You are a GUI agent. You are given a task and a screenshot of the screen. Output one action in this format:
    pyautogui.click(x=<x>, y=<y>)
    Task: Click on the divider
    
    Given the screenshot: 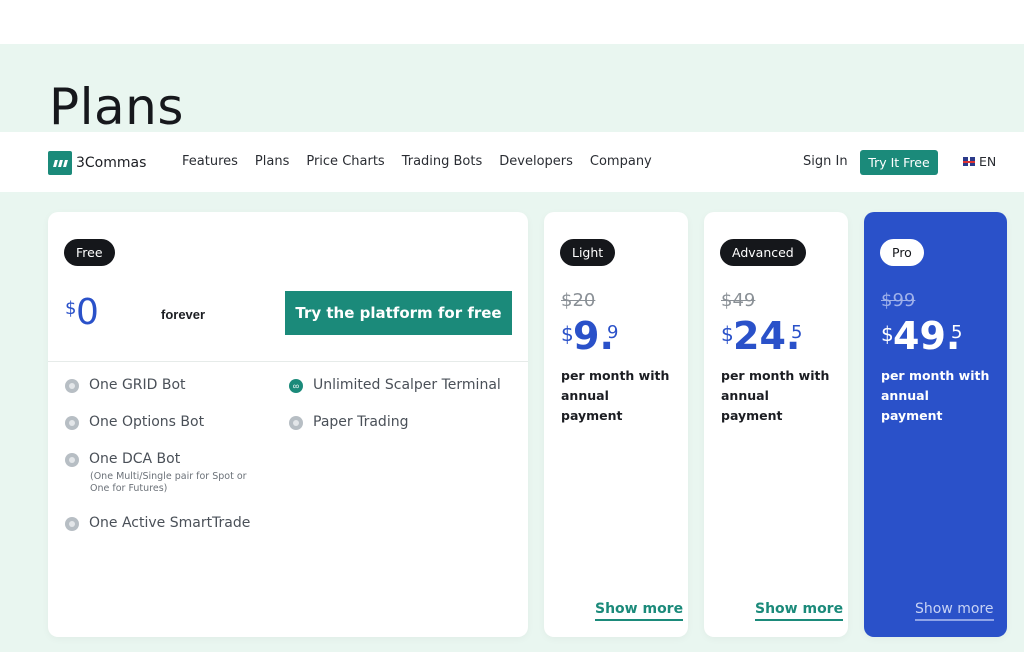 What is the action you would take?
    pyautogui.click(x=288, y=361)
    